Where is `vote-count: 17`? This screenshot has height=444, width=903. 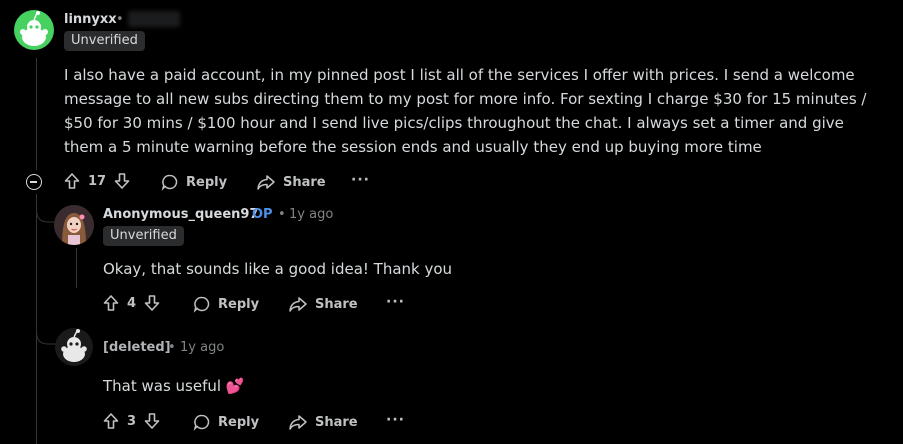 vote-count: 17 is located at coordinates (97, 181).